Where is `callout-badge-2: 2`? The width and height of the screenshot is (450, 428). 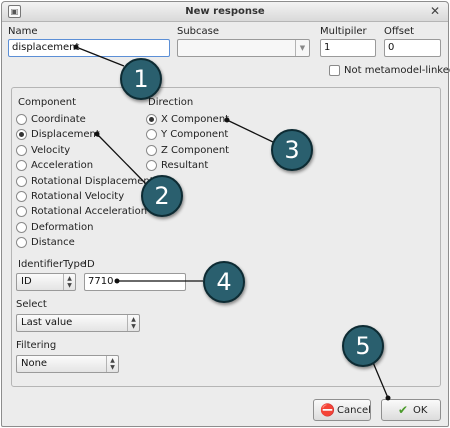 callout-badge-2: 2 is located at coordinates (162, 196).